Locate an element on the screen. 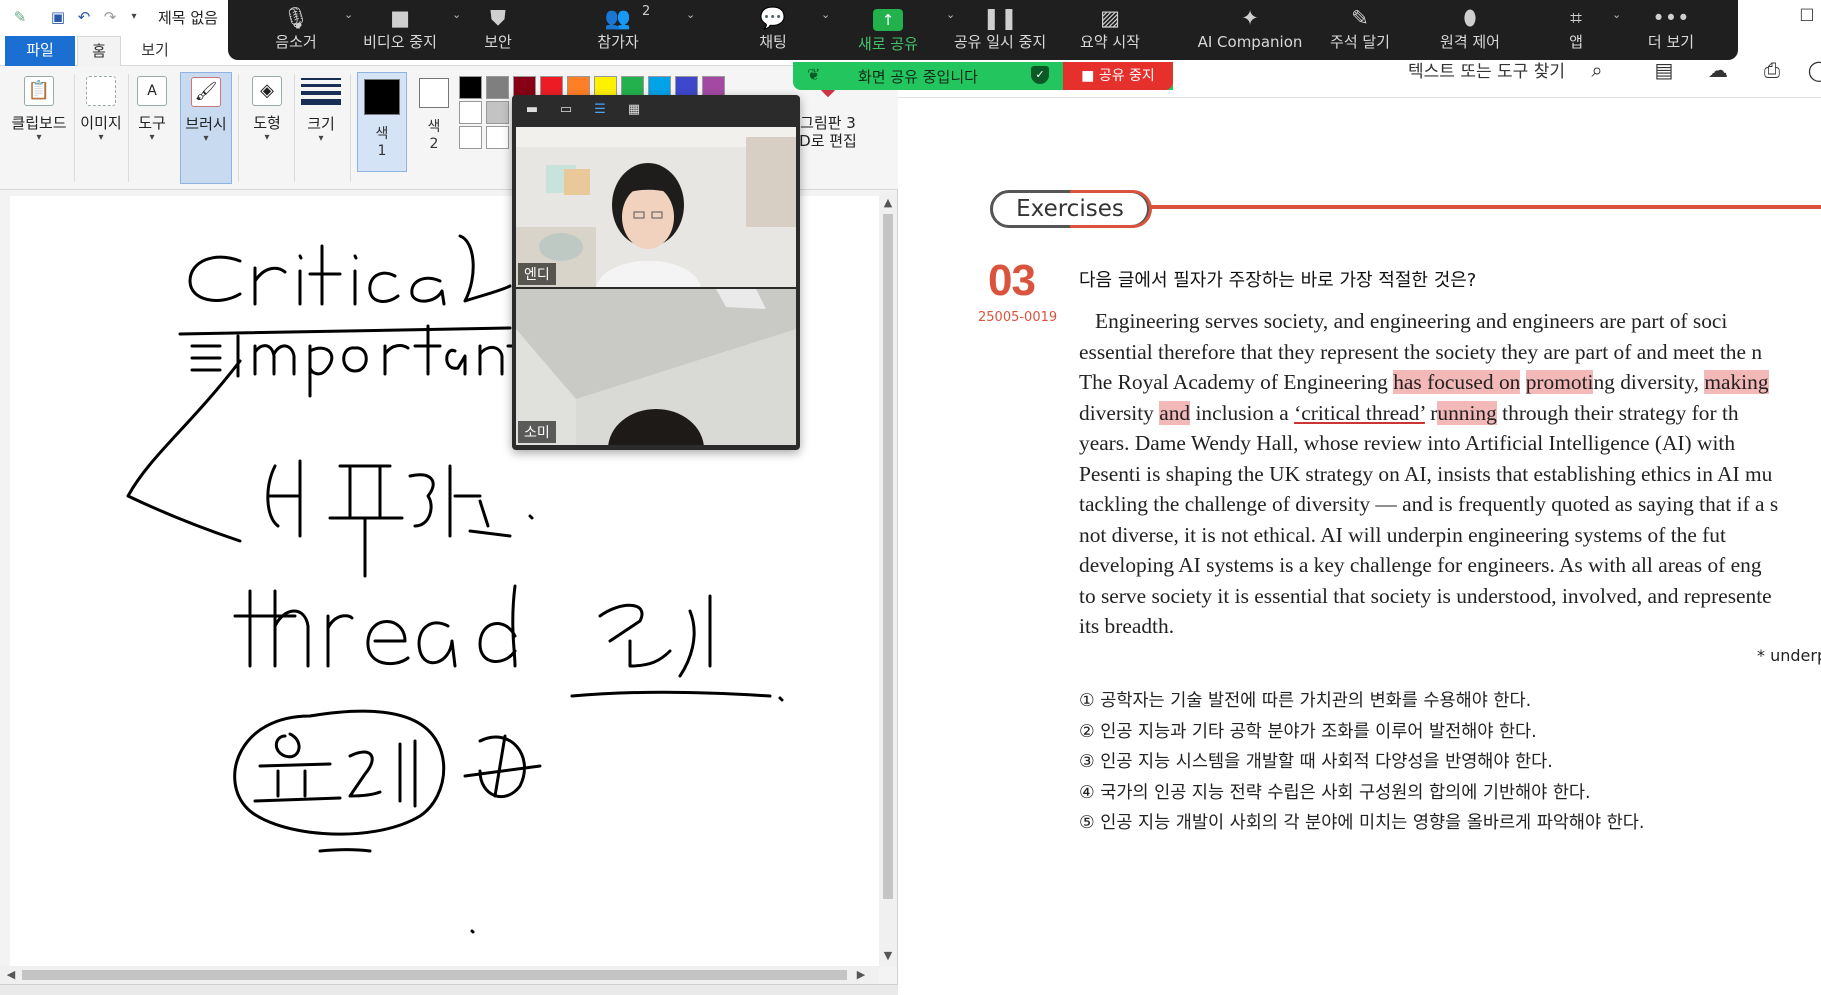  shield-icon: ⛊ is located at coordinates (498, 18).